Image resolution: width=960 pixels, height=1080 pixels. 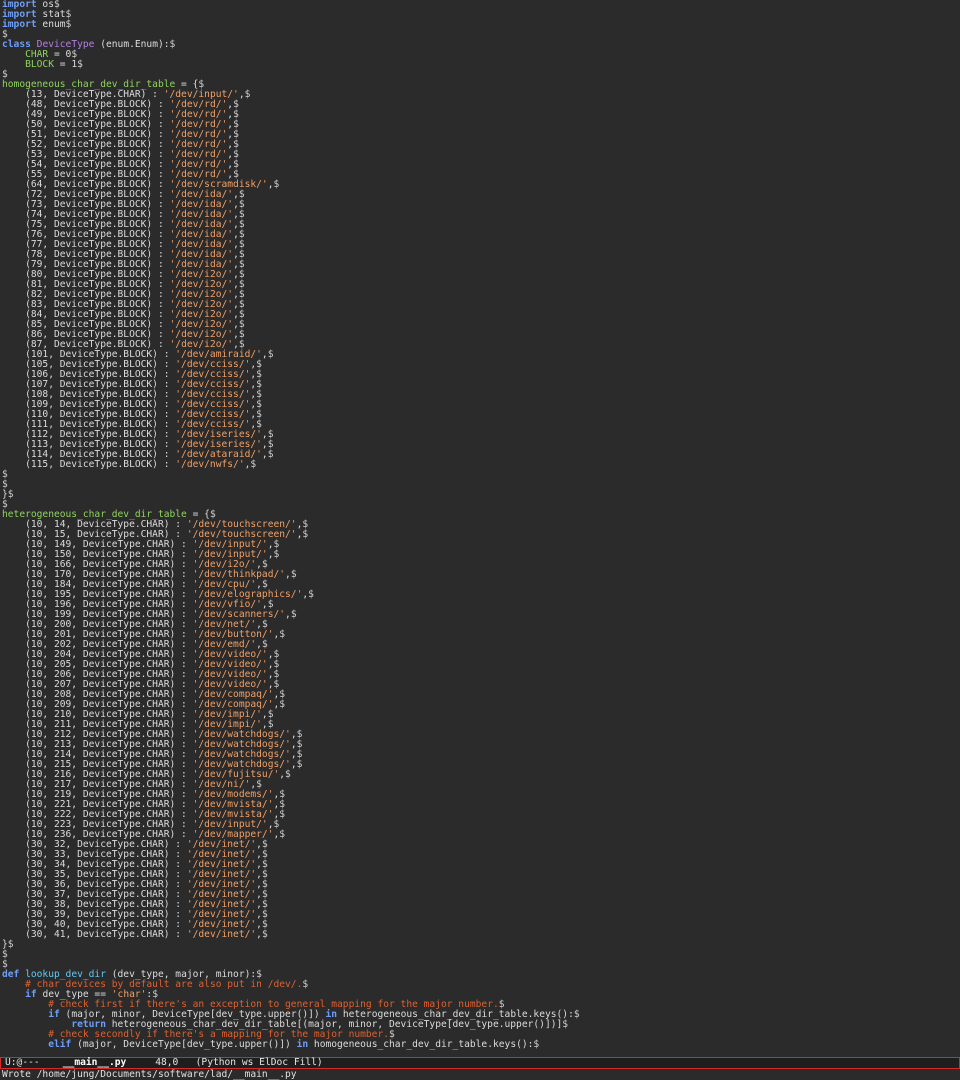 I want to click on code-line: BLOCK = 1$, so click(x=481, y=65).